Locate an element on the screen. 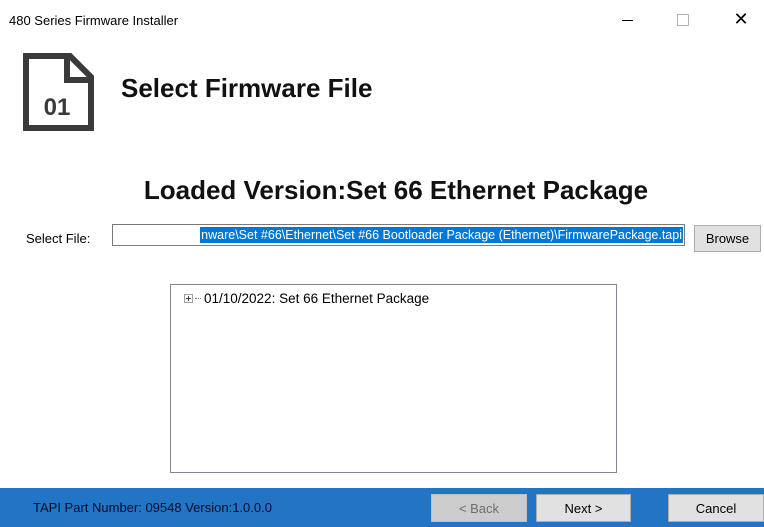  file-icon: 01 is located at coordinates (58, 92).